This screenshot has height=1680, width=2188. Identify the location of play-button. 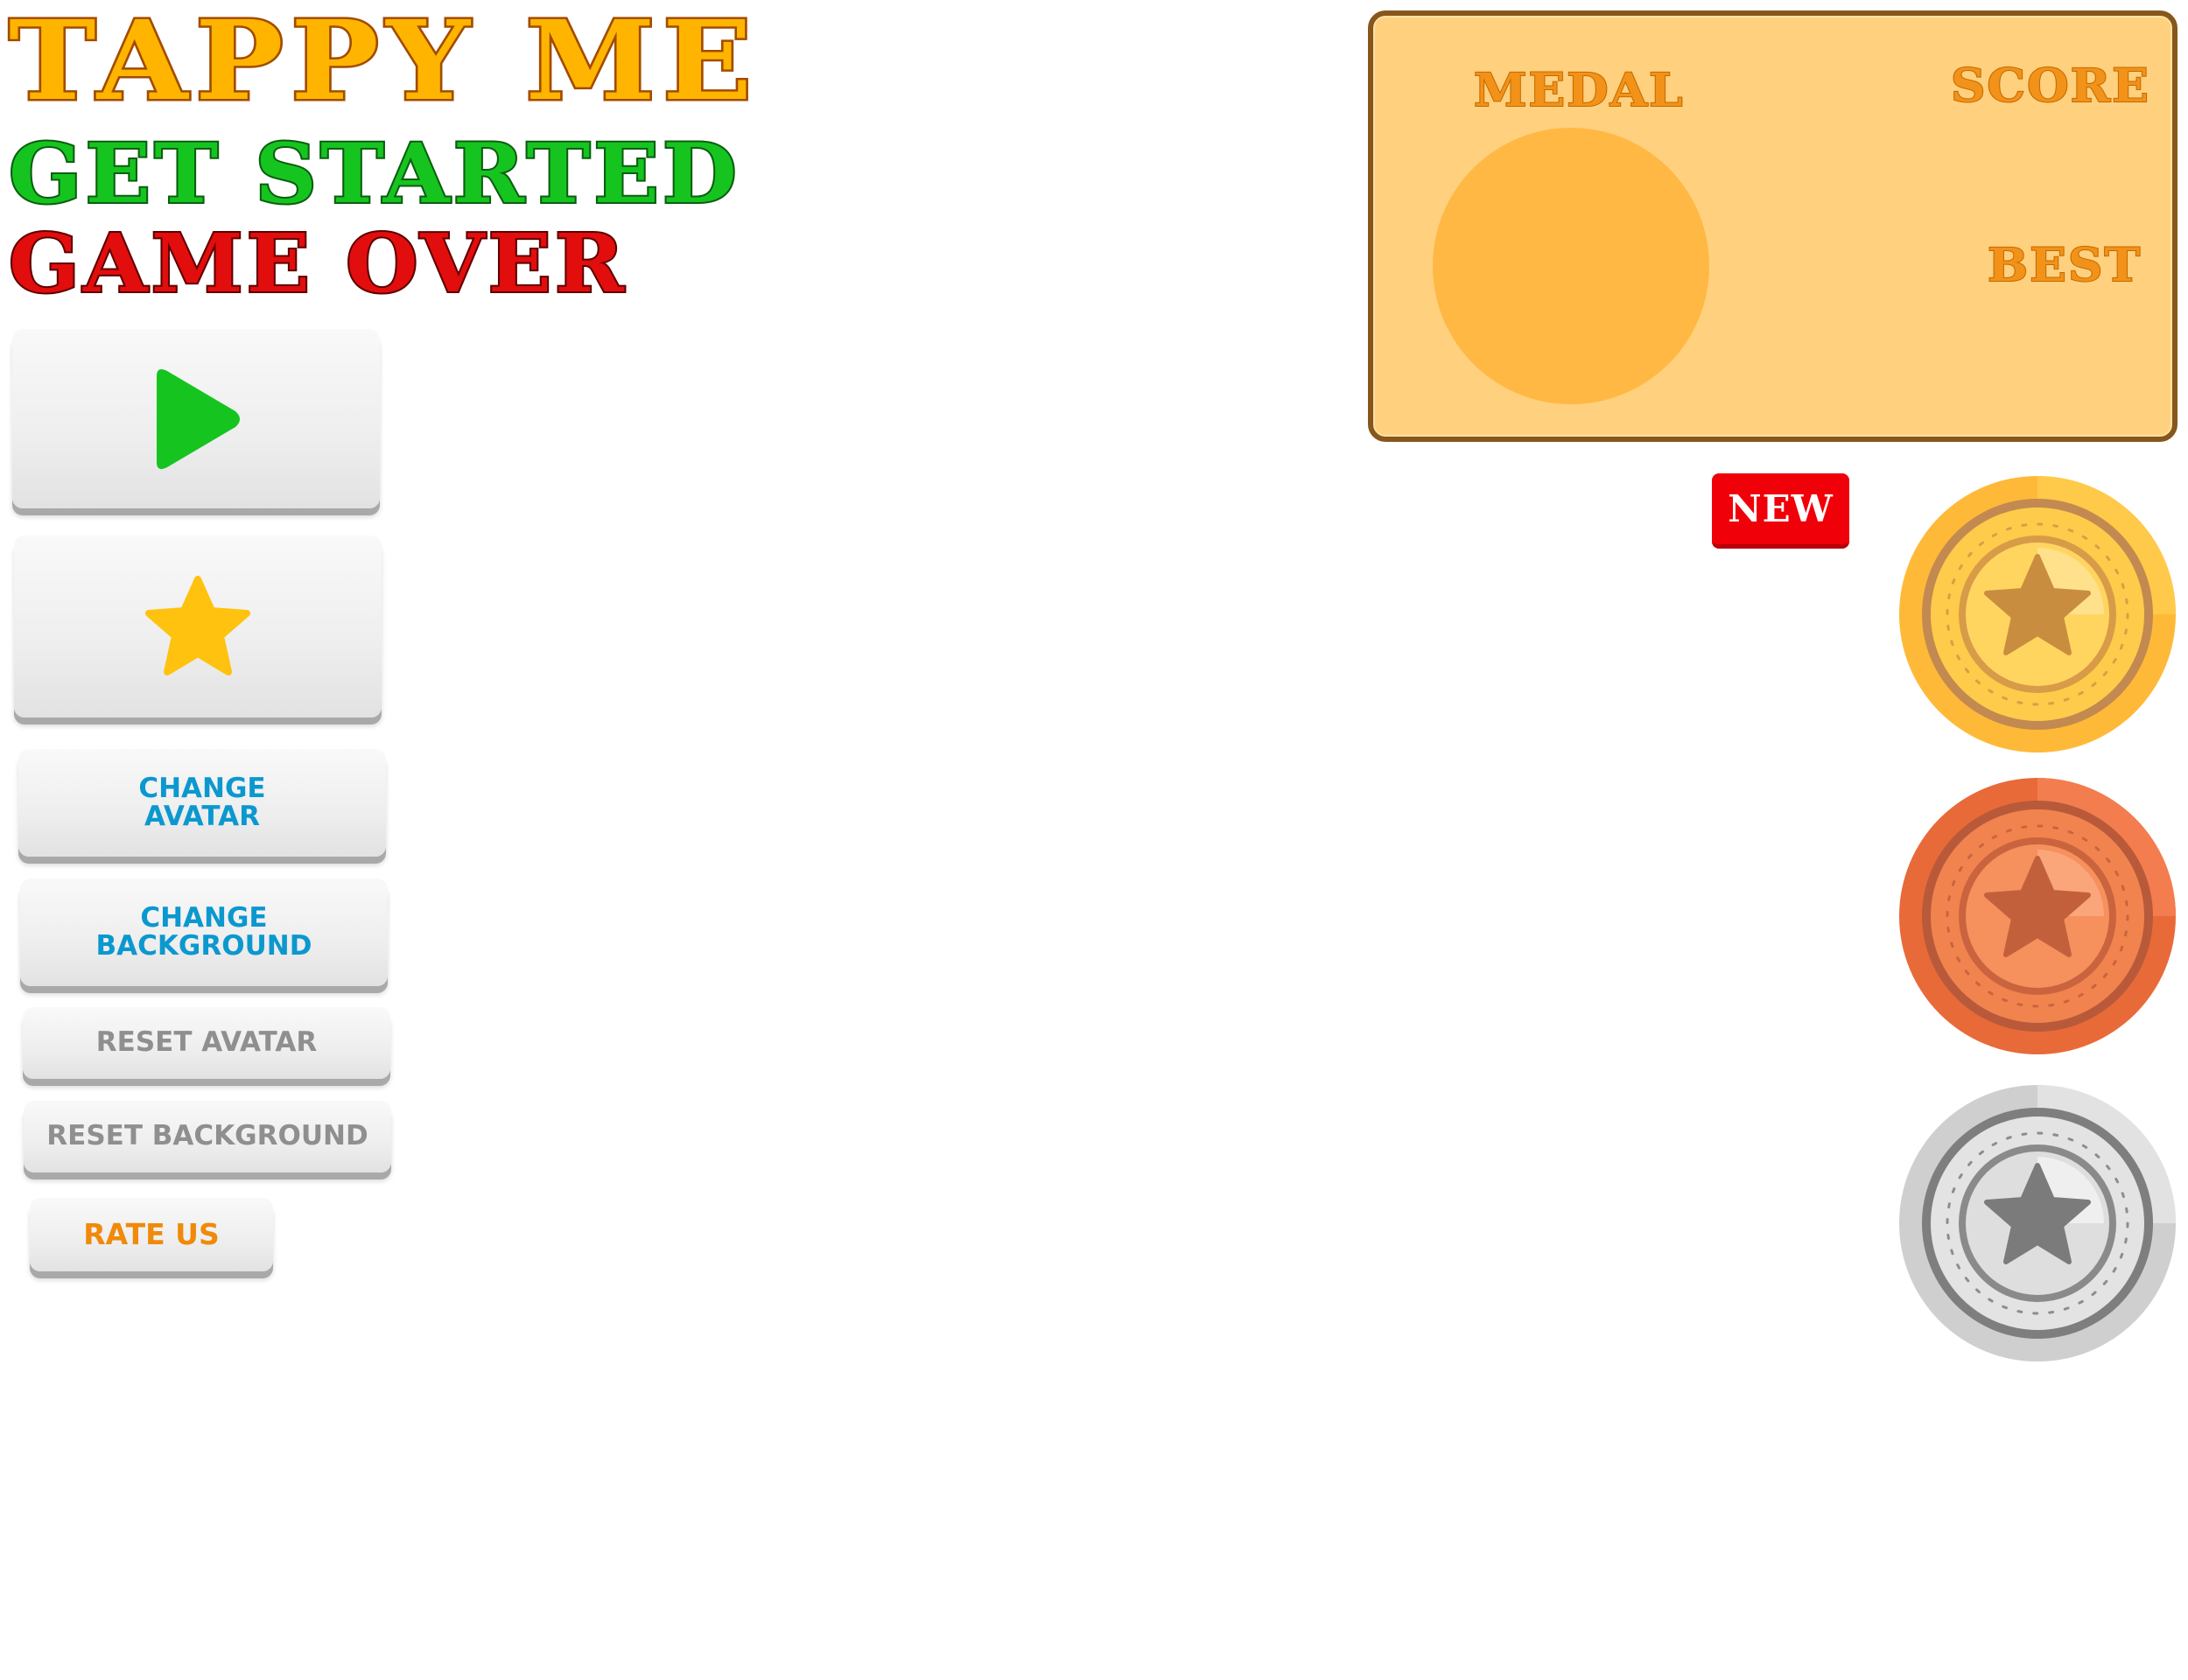
(196, 418).